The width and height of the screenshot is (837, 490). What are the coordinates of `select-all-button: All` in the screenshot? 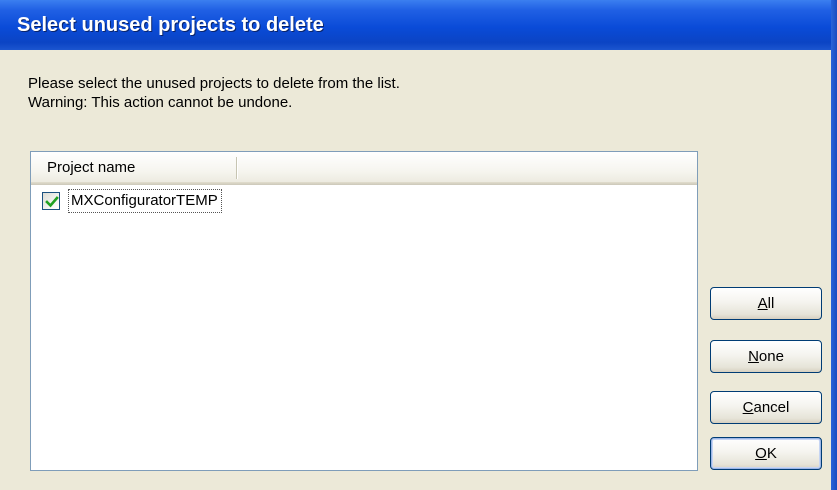 It's located at (766, 303).